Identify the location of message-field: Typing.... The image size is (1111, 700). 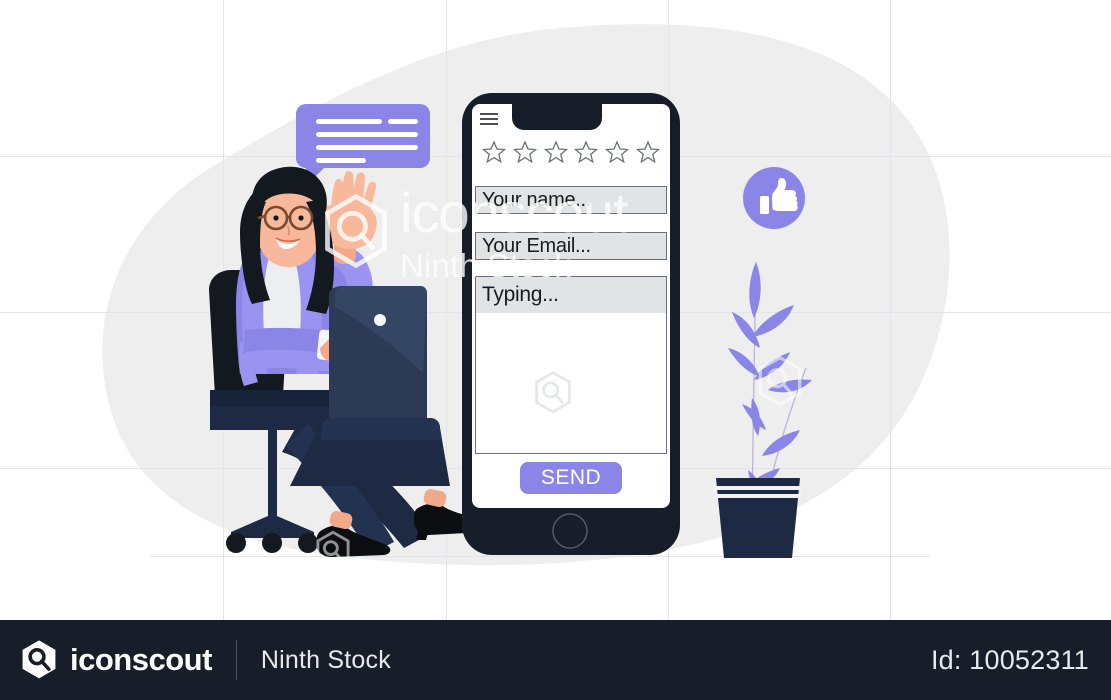
(571, 365).